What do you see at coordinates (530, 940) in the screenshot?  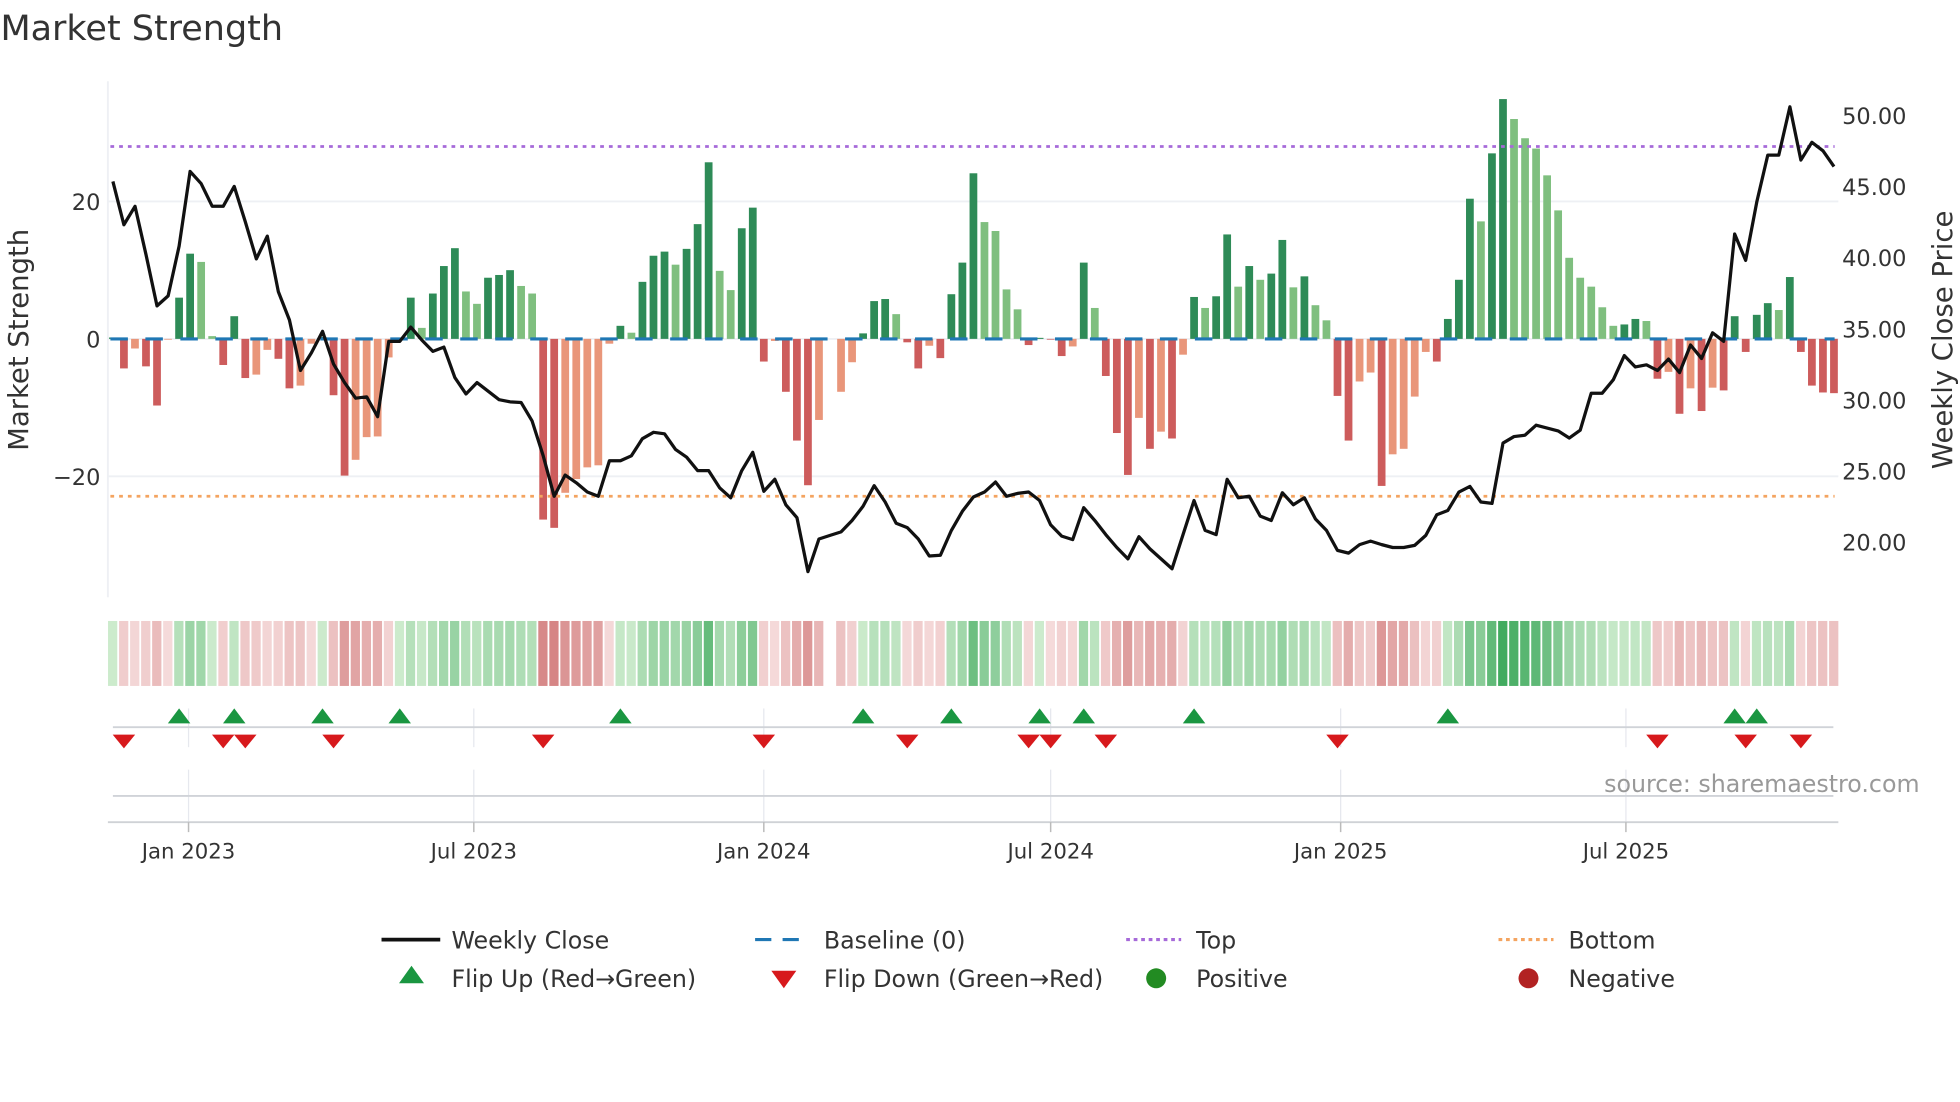 I see `legend-label: Weekly Close` at bounding box center [530, 940].